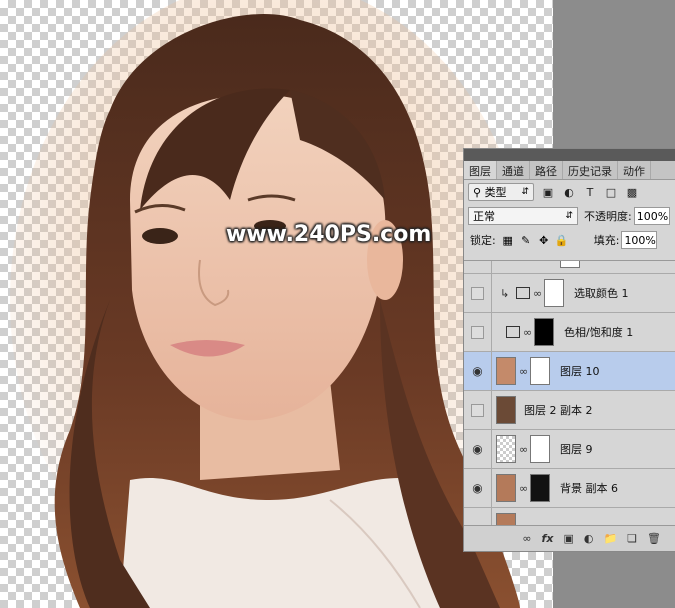 Image resolution: width=675 pixels, height=608 pixels. I want to click on folder-icon: 📁, so click(610, 538).